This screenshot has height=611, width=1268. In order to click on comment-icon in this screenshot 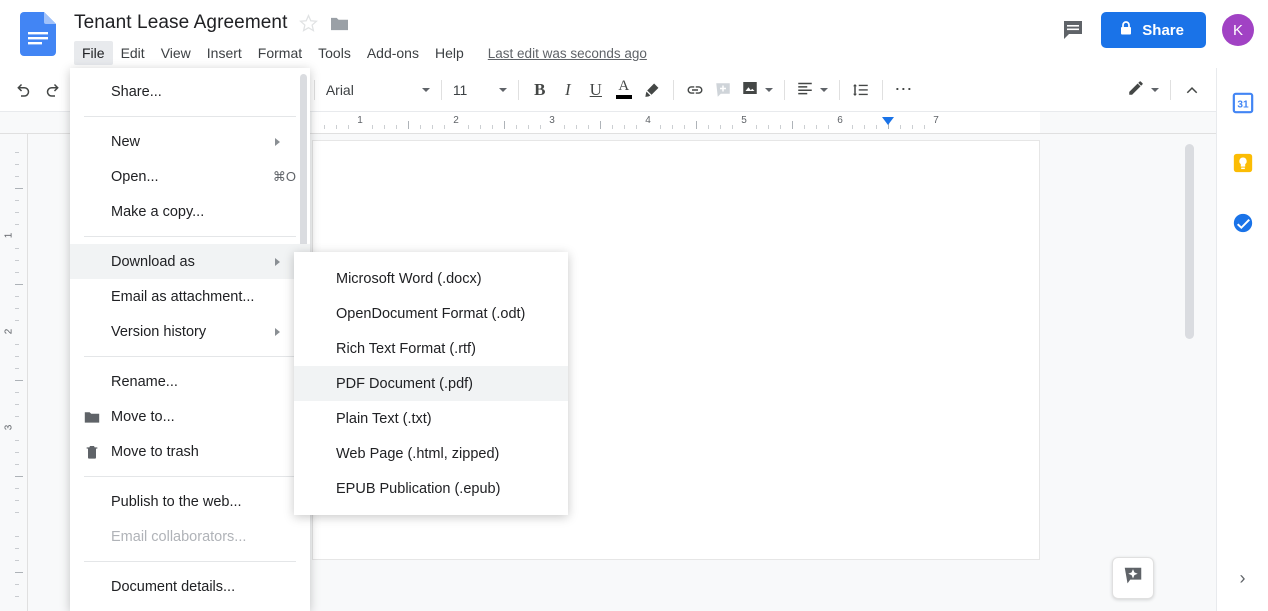, I will do `click(1073, 30)`.